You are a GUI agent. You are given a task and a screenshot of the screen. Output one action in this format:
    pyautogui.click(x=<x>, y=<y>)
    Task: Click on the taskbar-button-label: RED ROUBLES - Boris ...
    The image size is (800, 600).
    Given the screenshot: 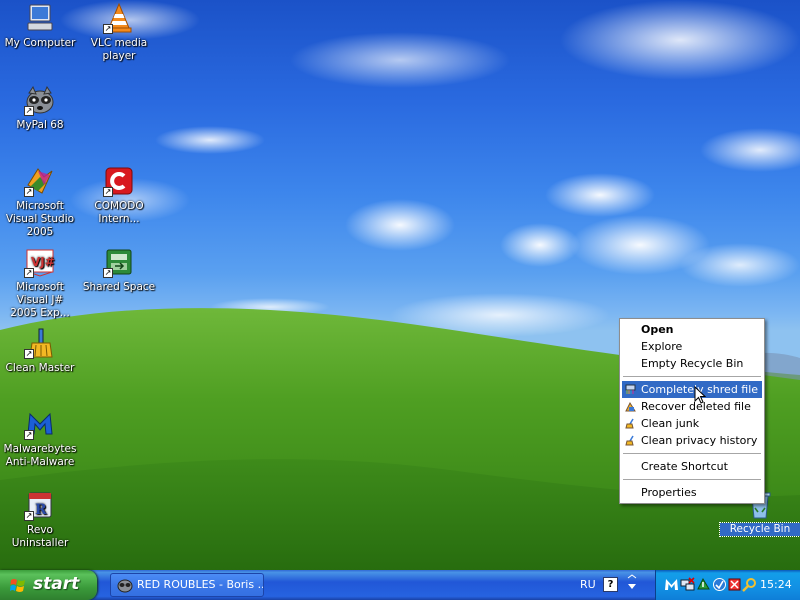 What is the action you would take?
    pyautogui.click(x=200, y=584)
    